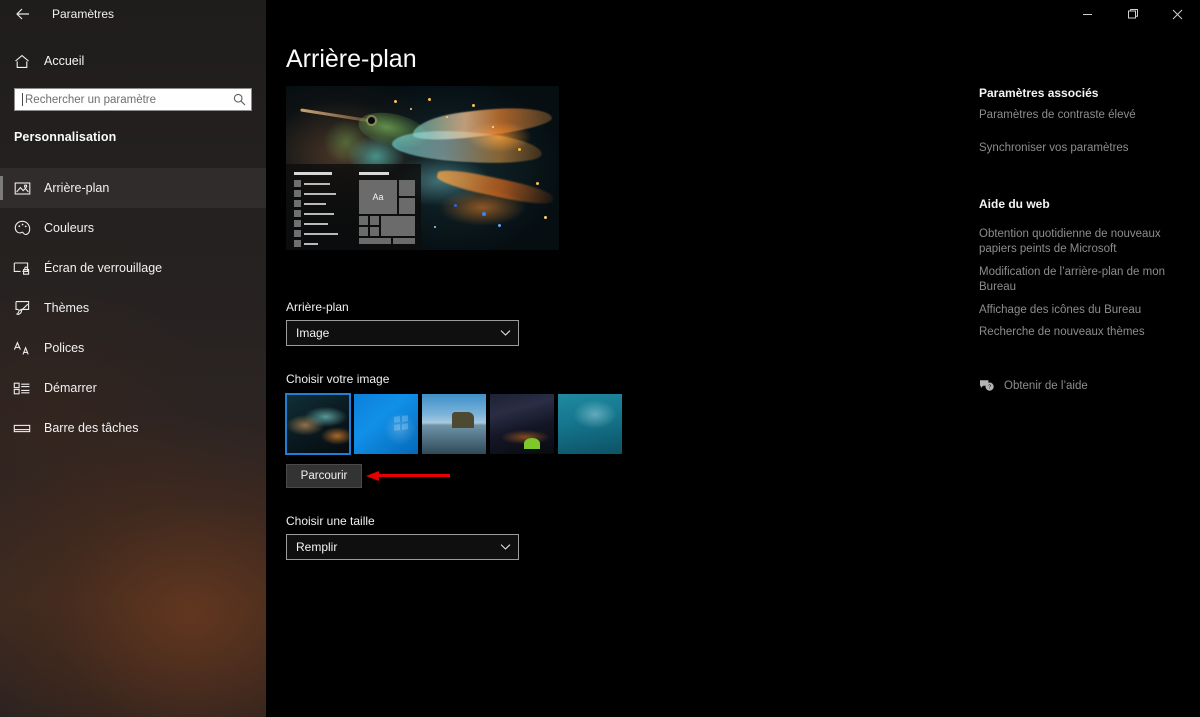 The image size is (1200, 717). What do you see at coordinates (133, 188) in the screenshot?
I see `sidebar-item-background: Arrière-plan` at bounding box center [133, 188].